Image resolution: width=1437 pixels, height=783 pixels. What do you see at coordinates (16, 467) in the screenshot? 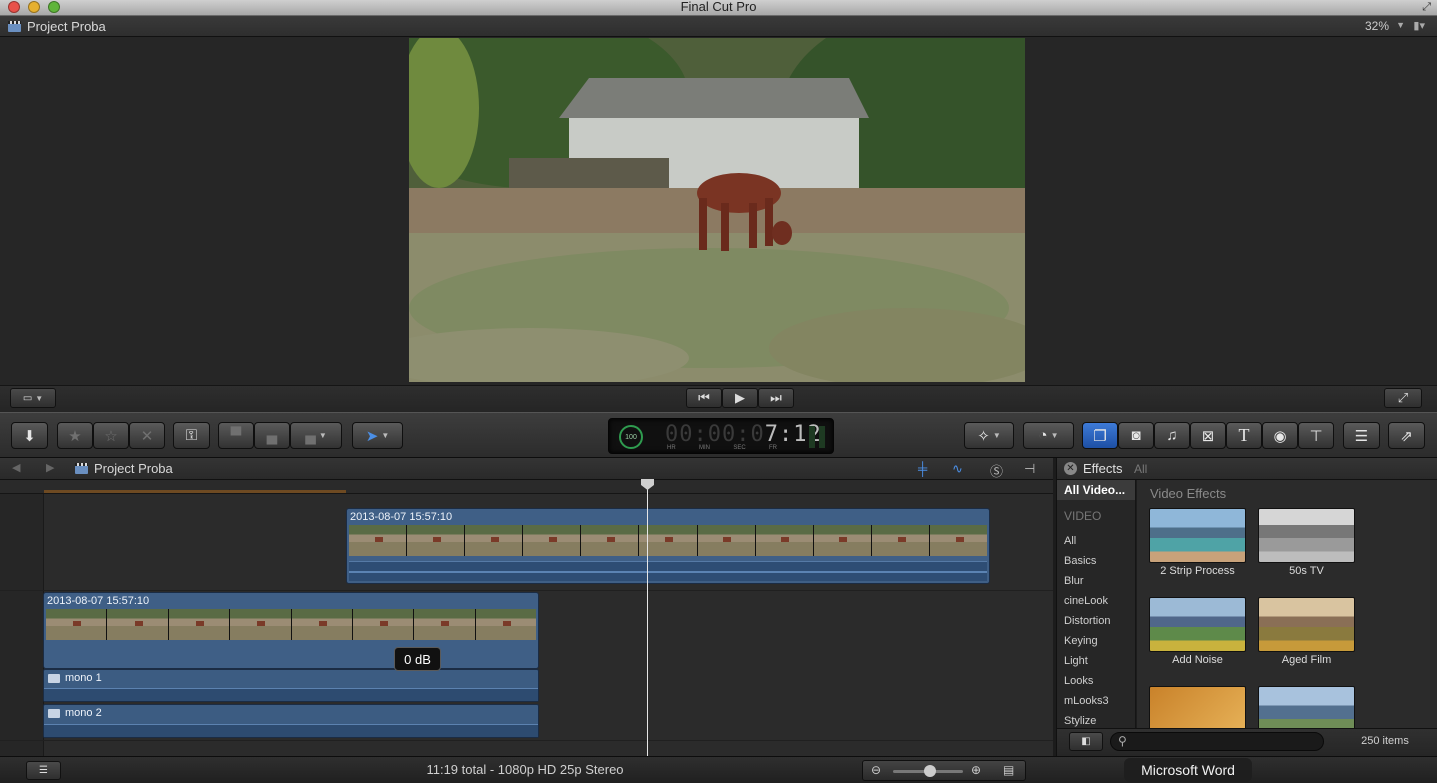
I see `back-arrow-icon: ◀` at bounding box center [16, 467].